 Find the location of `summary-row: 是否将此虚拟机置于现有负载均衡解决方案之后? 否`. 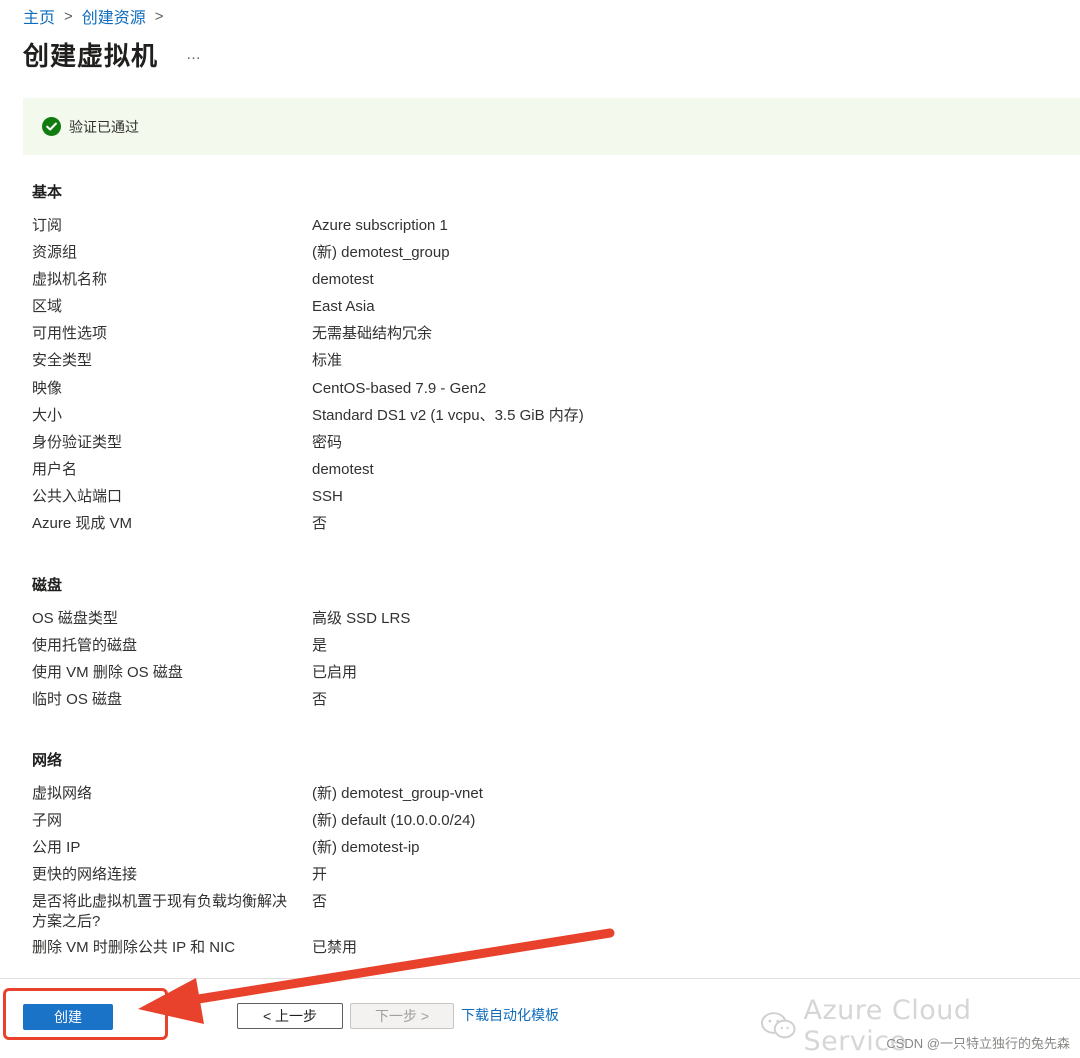

summary-row: 是否将此虚拟机置于现有负载均衡解决方案之后? 否 is located at coordinates (257, 915).